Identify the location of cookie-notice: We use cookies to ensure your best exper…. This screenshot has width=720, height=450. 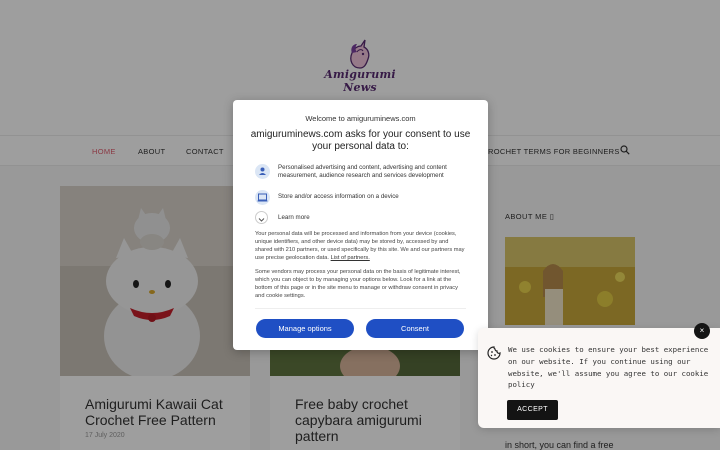
(599, 378).